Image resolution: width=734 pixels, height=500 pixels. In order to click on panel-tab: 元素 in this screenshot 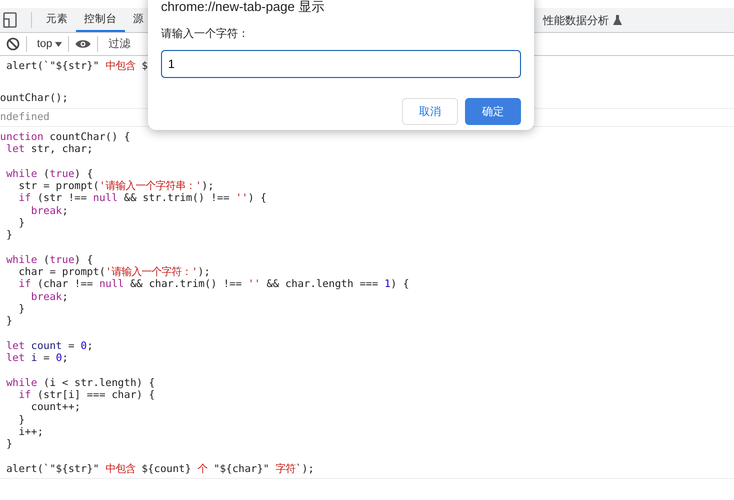, I will do `click(57, 20)`.